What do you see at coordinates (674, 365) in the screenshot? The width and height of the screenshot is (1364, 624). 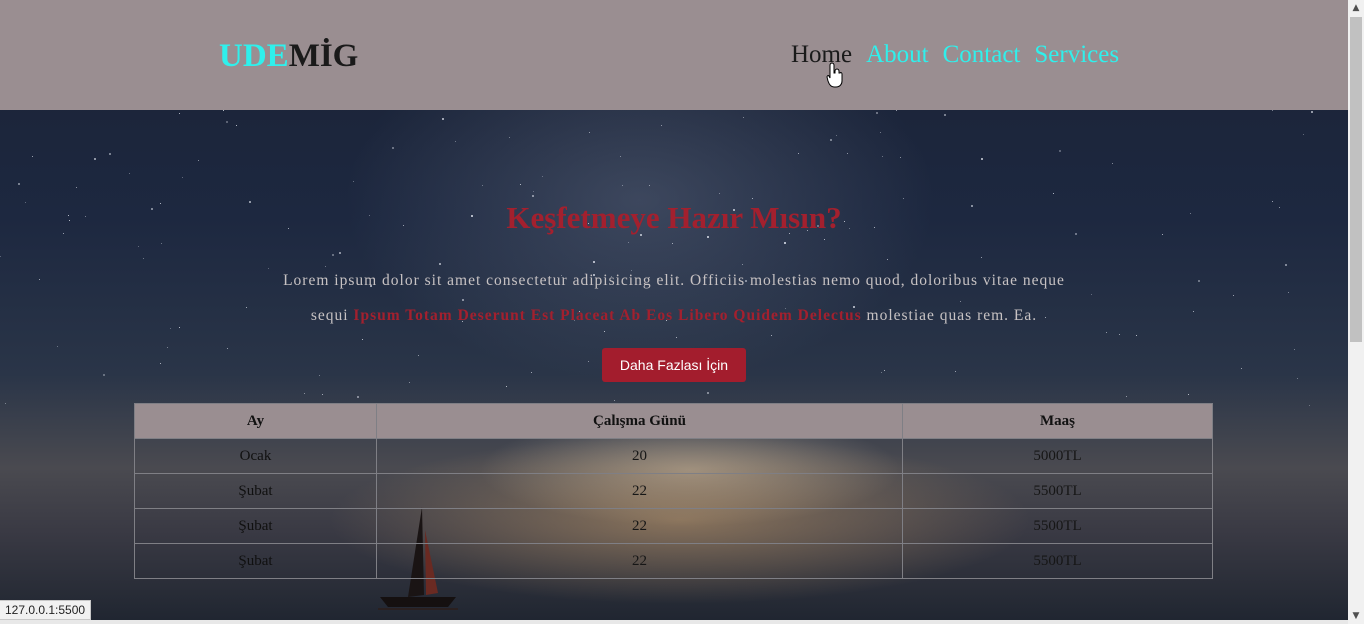 I see `learn-more-button: Daha Fazlası İçin` at bounding box center [674, 365].